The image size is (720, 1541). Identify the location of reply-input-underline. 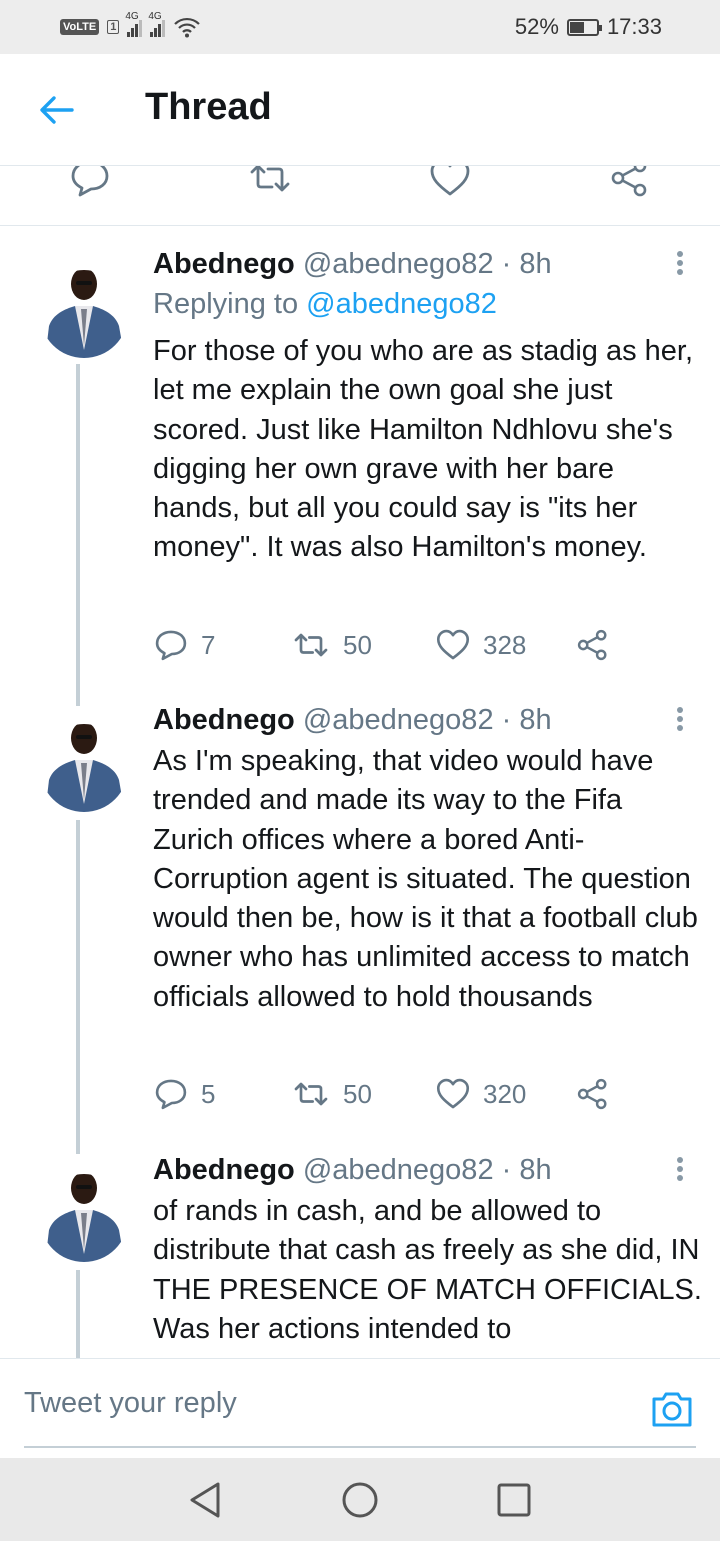
(360, 1447).